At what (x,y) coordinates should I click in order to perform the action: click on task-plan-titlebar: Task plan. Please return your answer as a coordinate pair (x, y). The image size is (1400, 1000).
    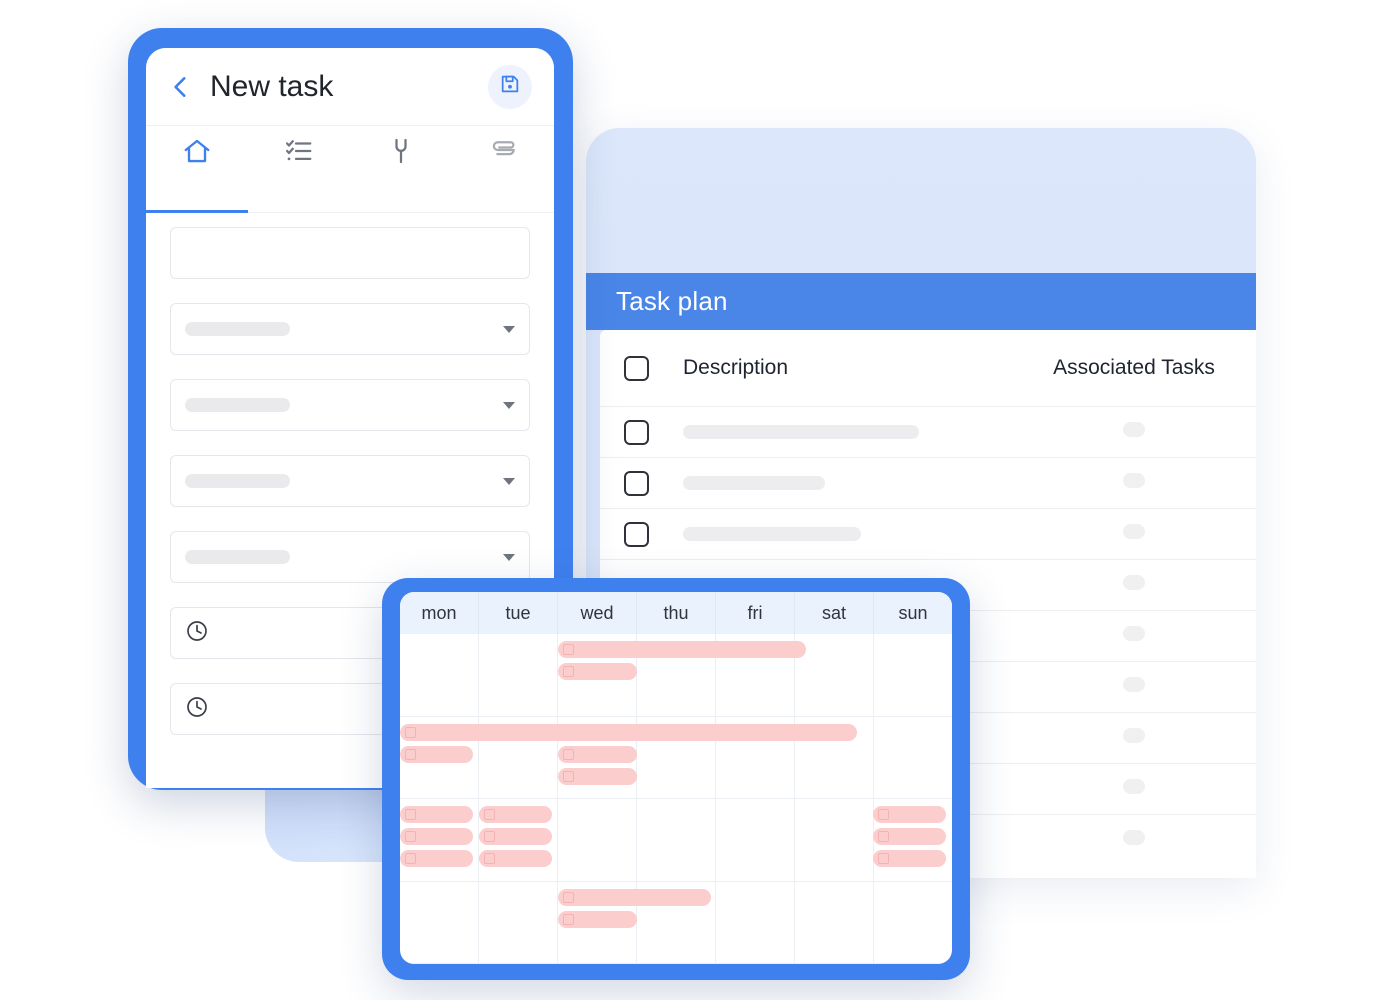
    Looking at the image, I should click on (921, 301).